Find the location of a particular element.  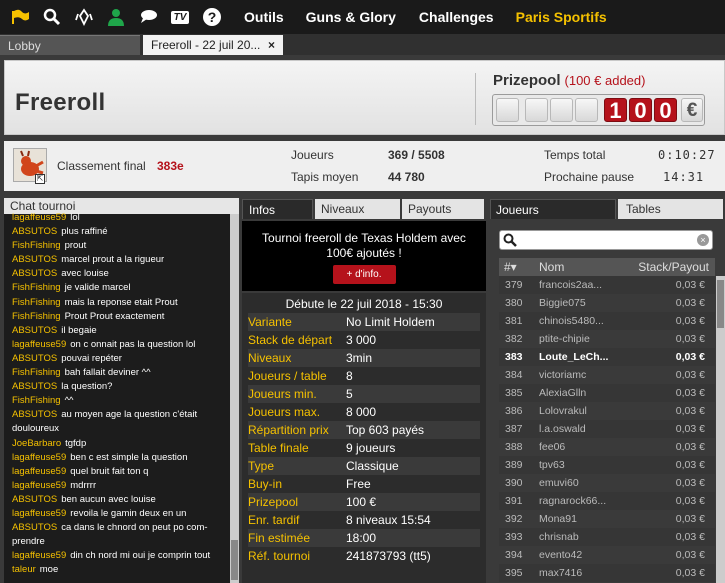

tab-niveaux: Niveaux is located at coordinates (357, 209).